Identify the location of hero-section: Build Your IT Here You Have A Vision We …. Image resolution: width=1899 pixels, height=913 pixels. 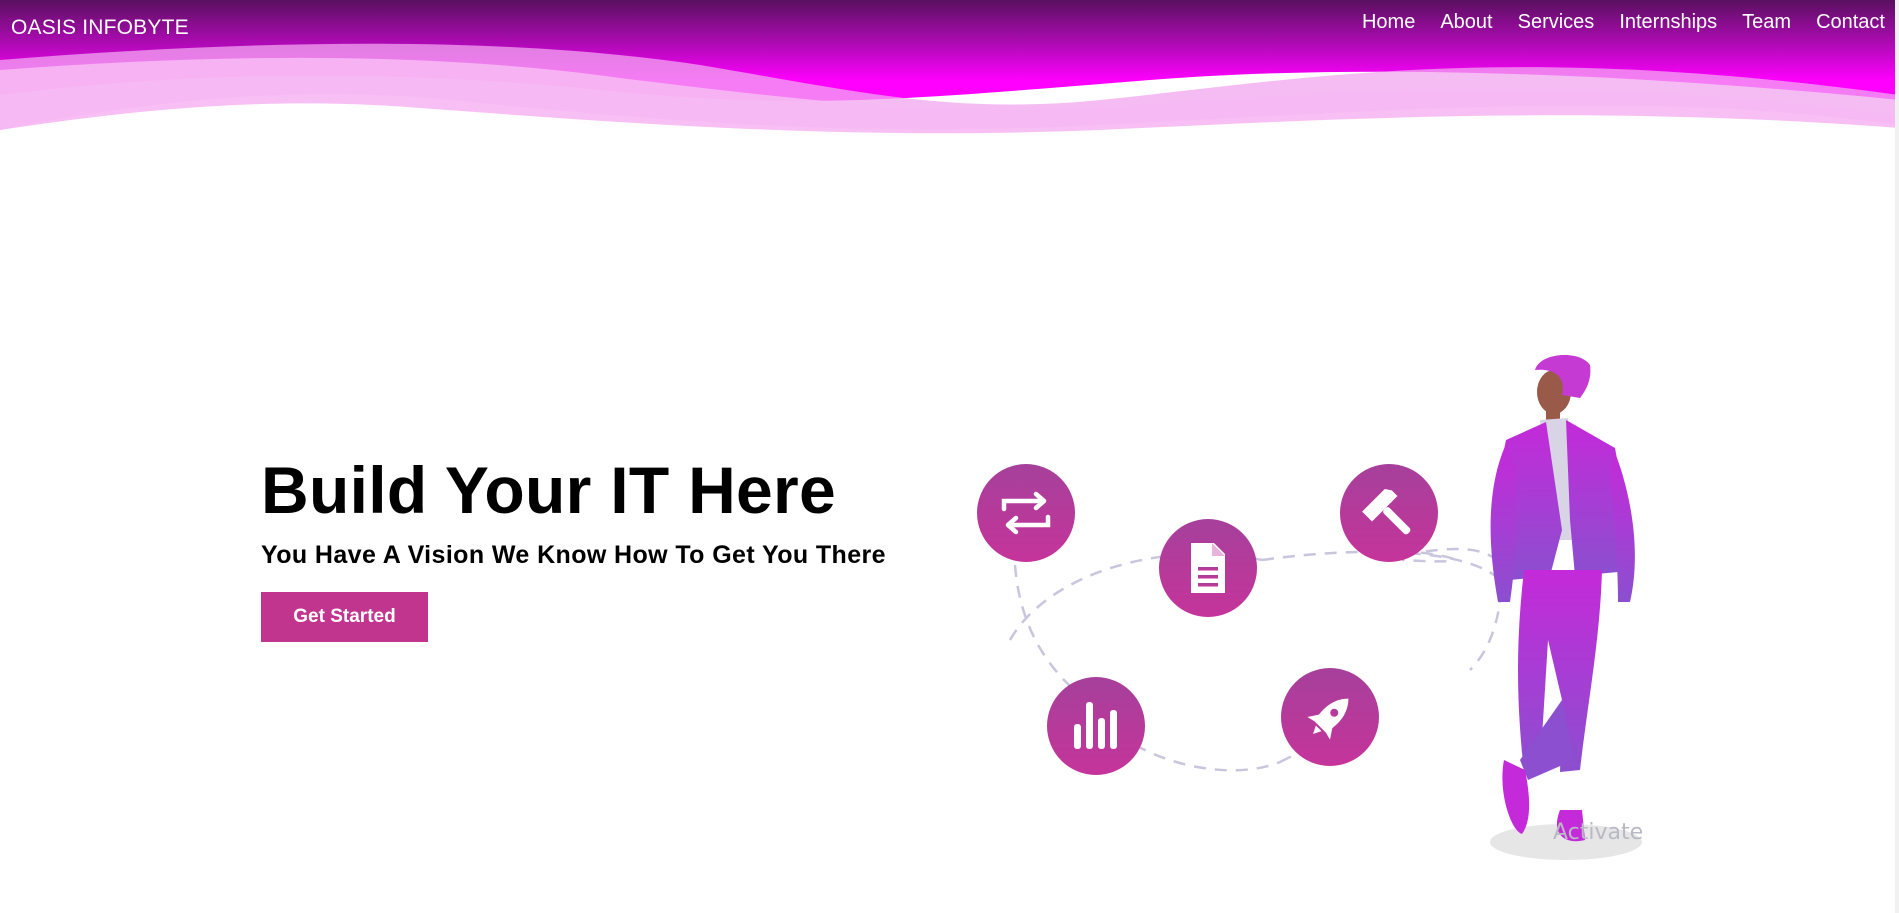
(573, 511).